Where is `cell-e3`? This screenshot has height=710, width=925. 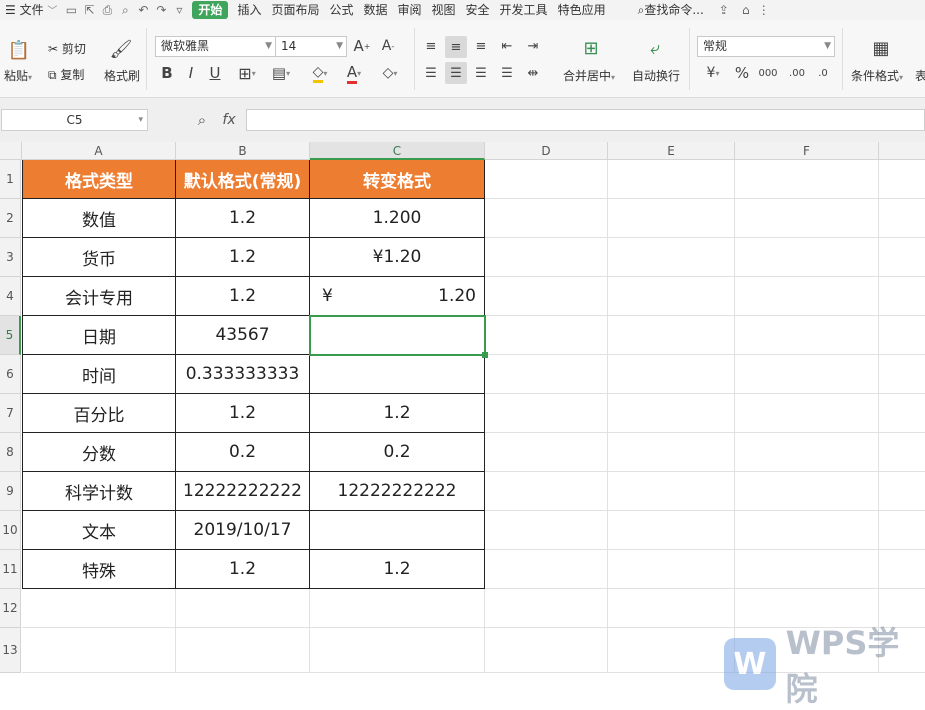
cell-e3 is located at coordinates (671, 257).